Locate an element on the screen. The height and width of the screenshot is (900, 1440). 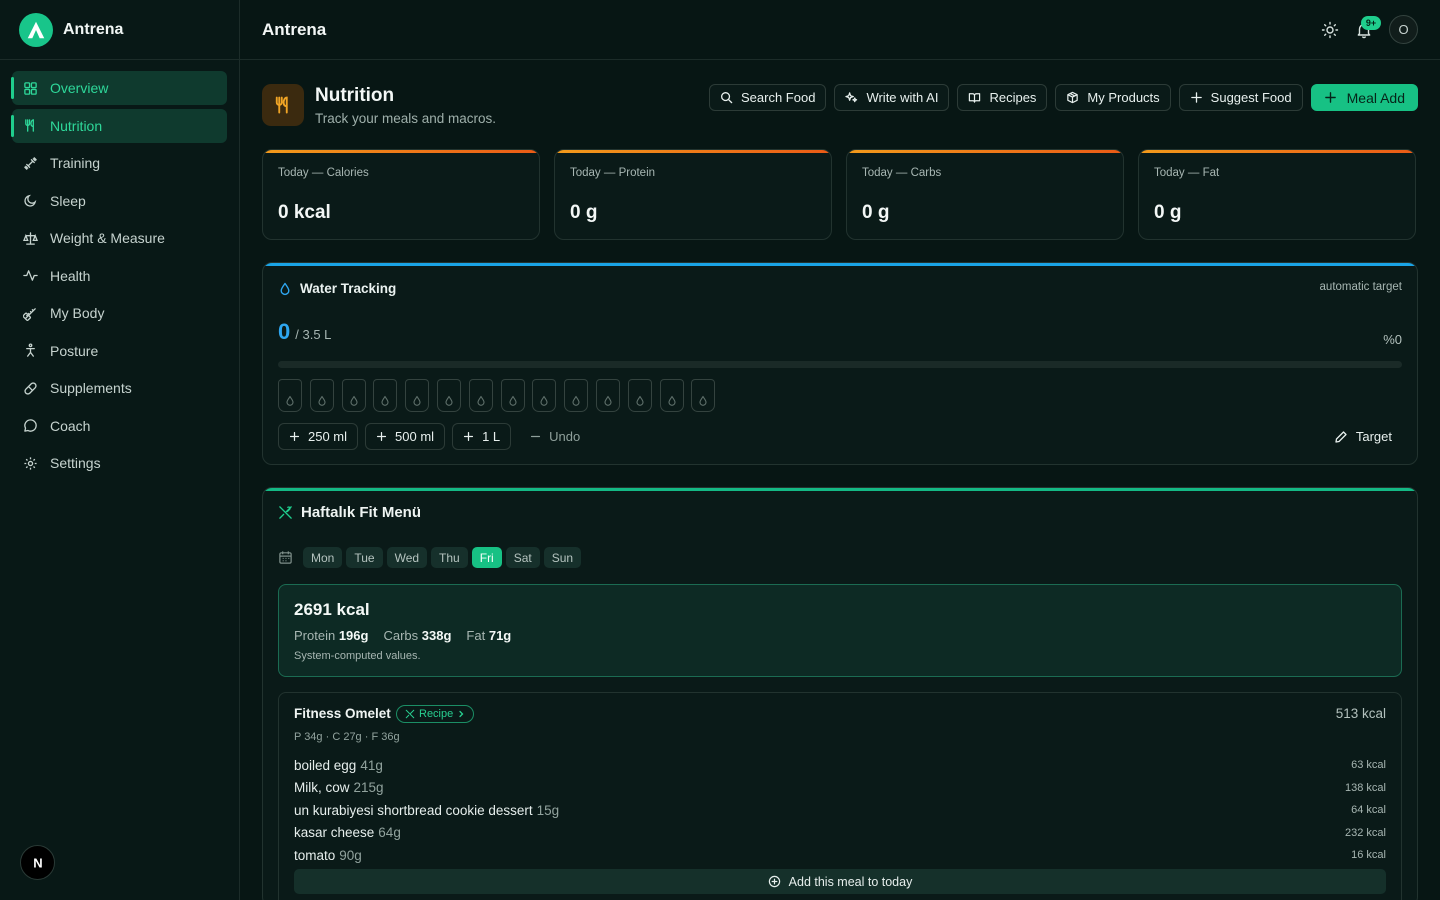
sidebar-item-my-body: My Body is located at coordinates (119, 313).